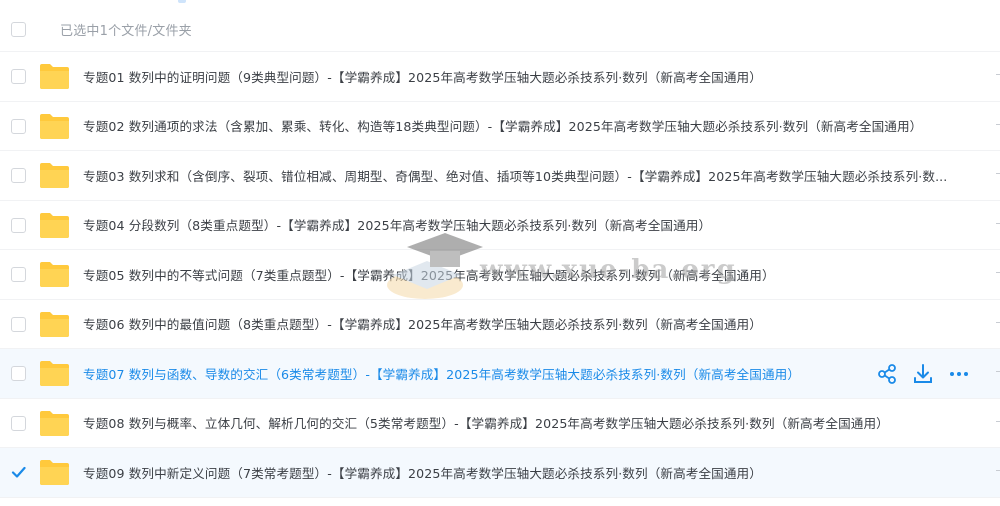  What do you see at coordinates (18, 472) in the screenshot?
I see `row-checkbox-checked` at bounding box center [18, 472].